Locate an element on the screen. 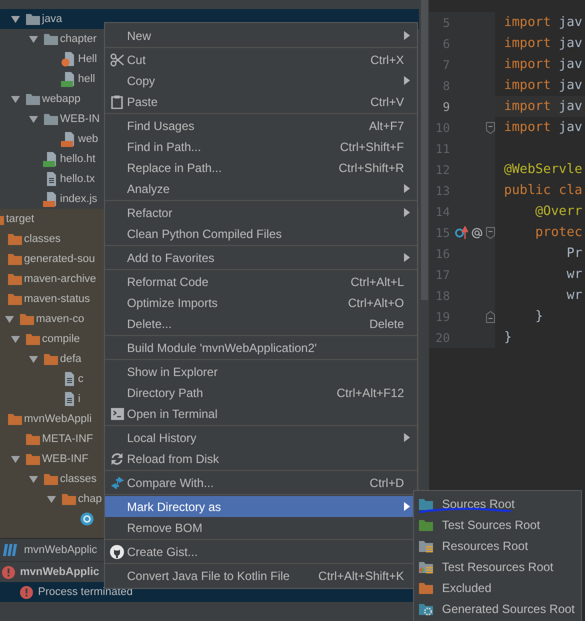 Image resolution: width=585 pixels, height=621 pixels. shortcut-label: Ctrl+D is located at coordinates (387, 483).